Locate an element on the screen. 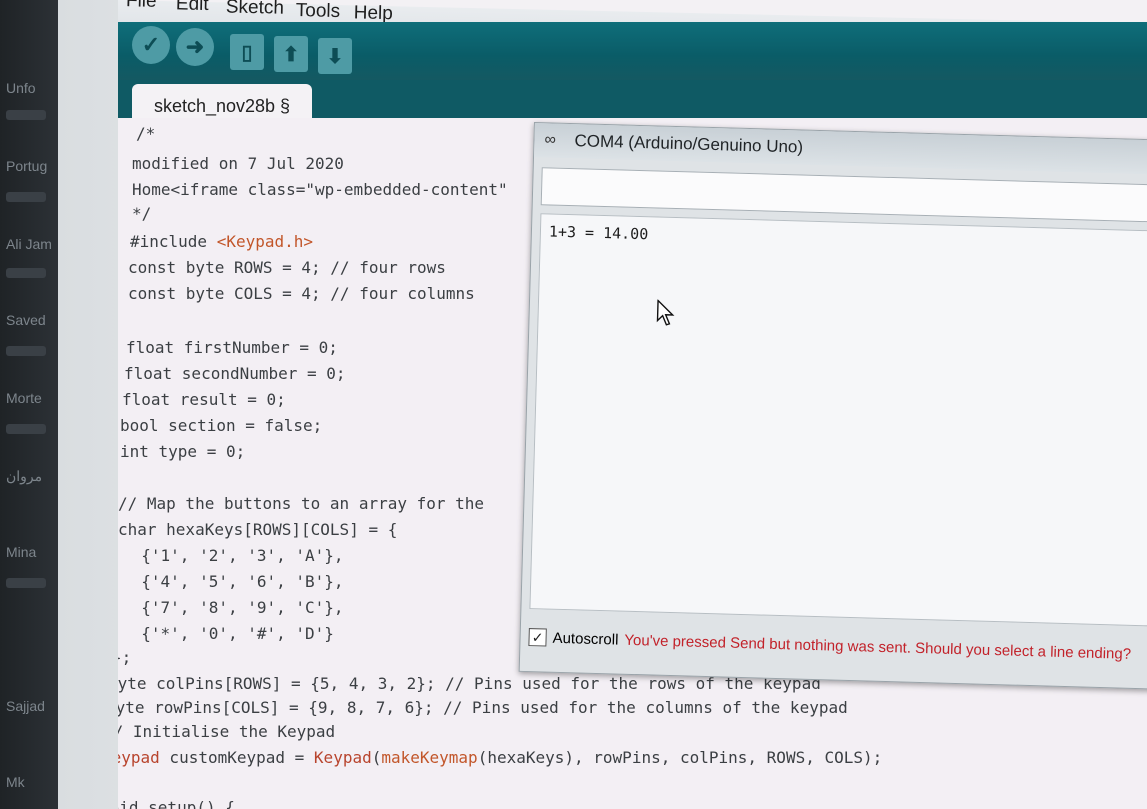 The width and height of the screenshot is (1147, 809). autoscroll-checkbox: ✓ is located at coordinates (537, 637).